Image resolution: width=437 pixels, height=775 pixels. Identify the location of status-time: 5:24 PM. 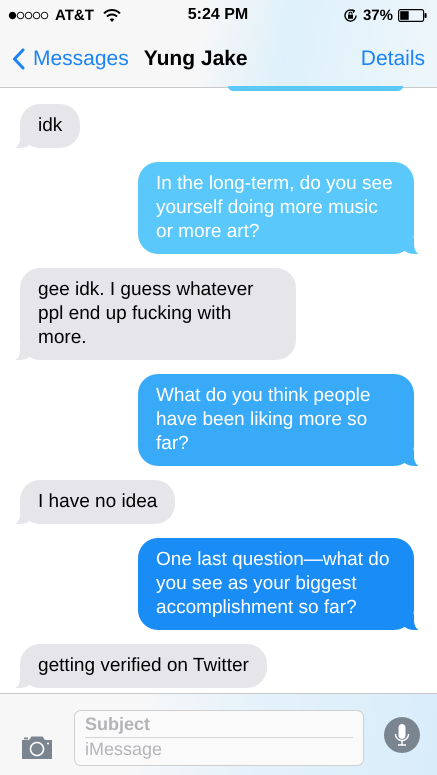
(218, 15).